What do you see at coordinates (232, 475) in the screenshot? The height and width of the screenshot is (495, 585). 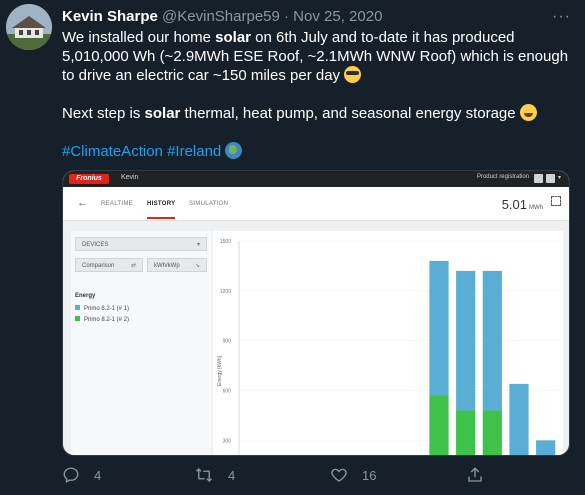 I see `retweet-count: 4` at bounding box center [232, 475].